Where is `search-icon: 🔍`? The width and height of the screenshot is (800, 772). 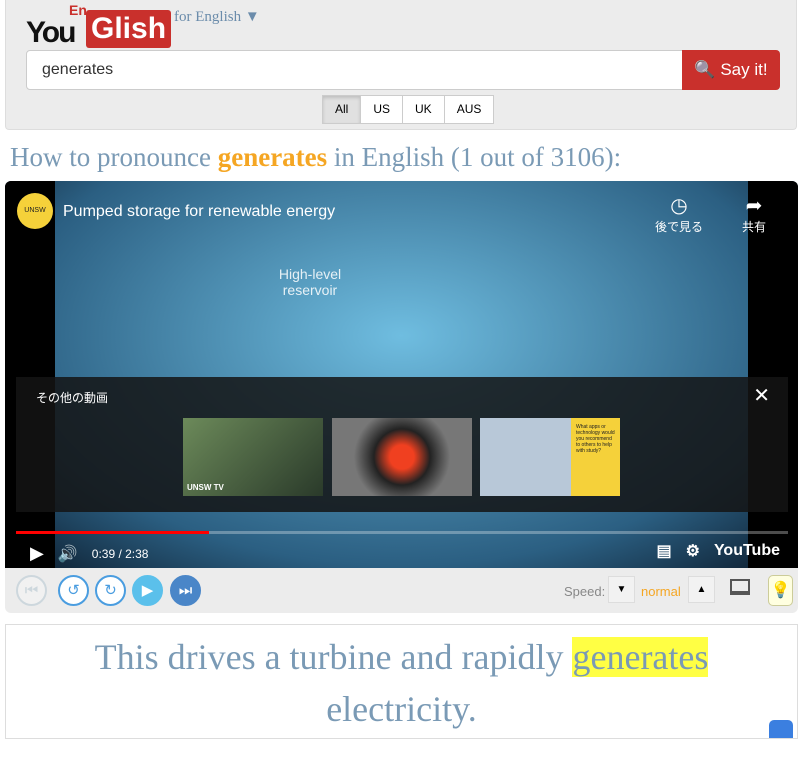
search-icon: 🔍 is located at coordinates (705, 69).